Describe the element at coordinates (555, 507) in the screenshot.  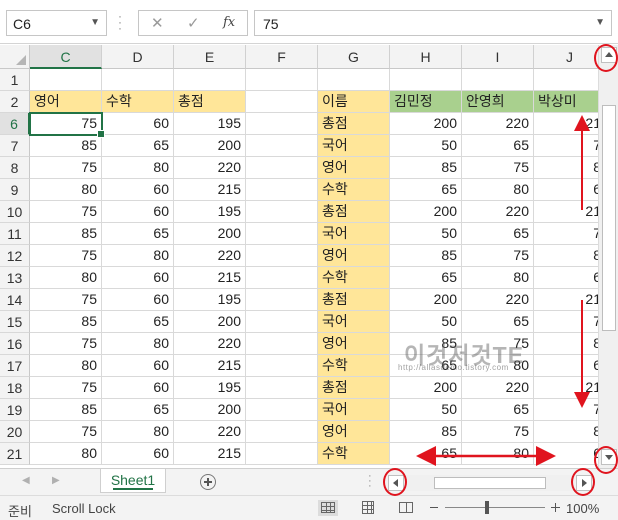
I see `zoom-in-icon` at that location.